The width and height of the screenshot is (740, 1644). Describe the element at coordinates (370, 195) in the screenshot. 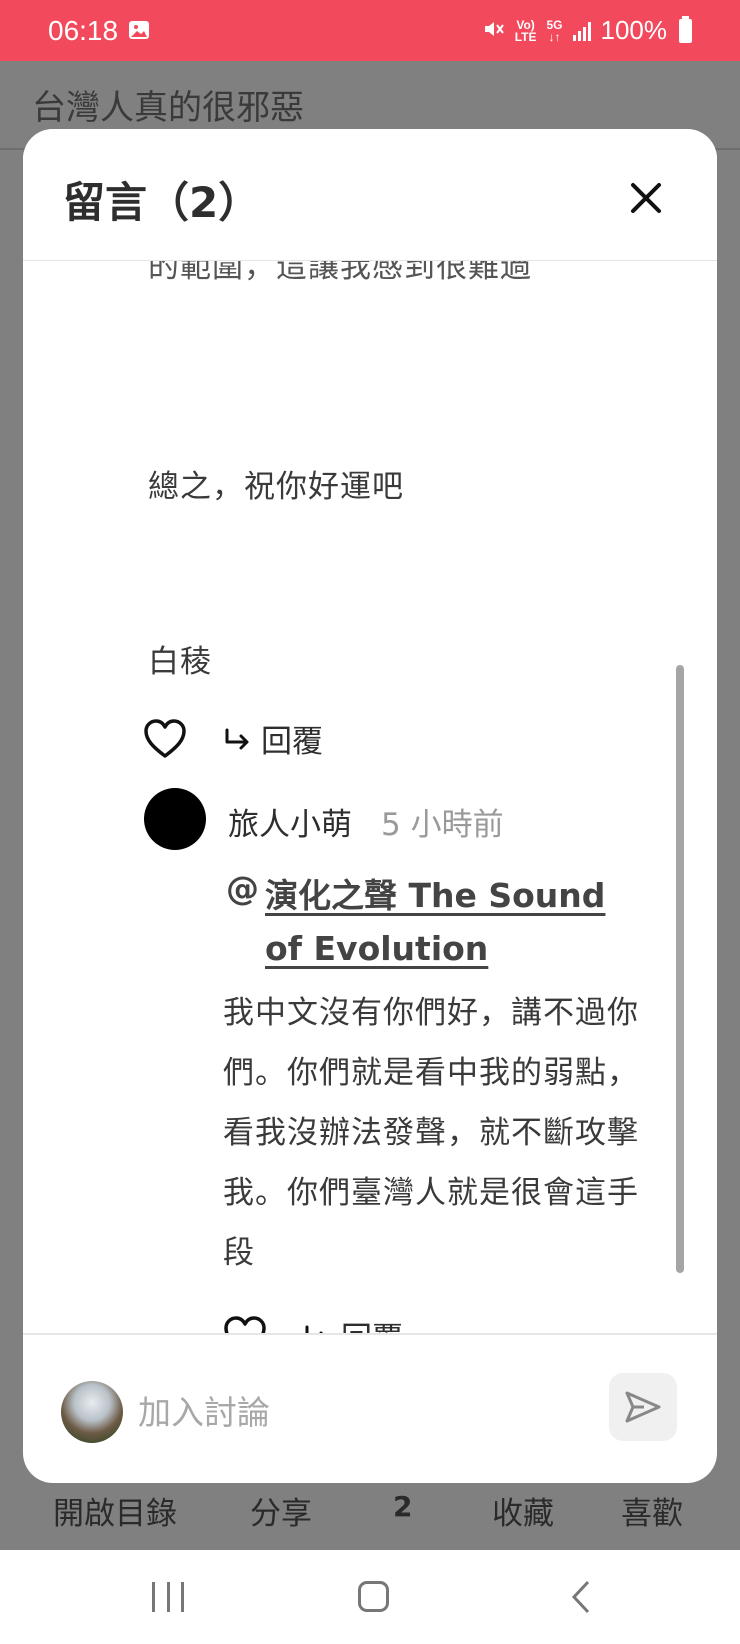

I see `modal-header: 留言（2）` at that location.